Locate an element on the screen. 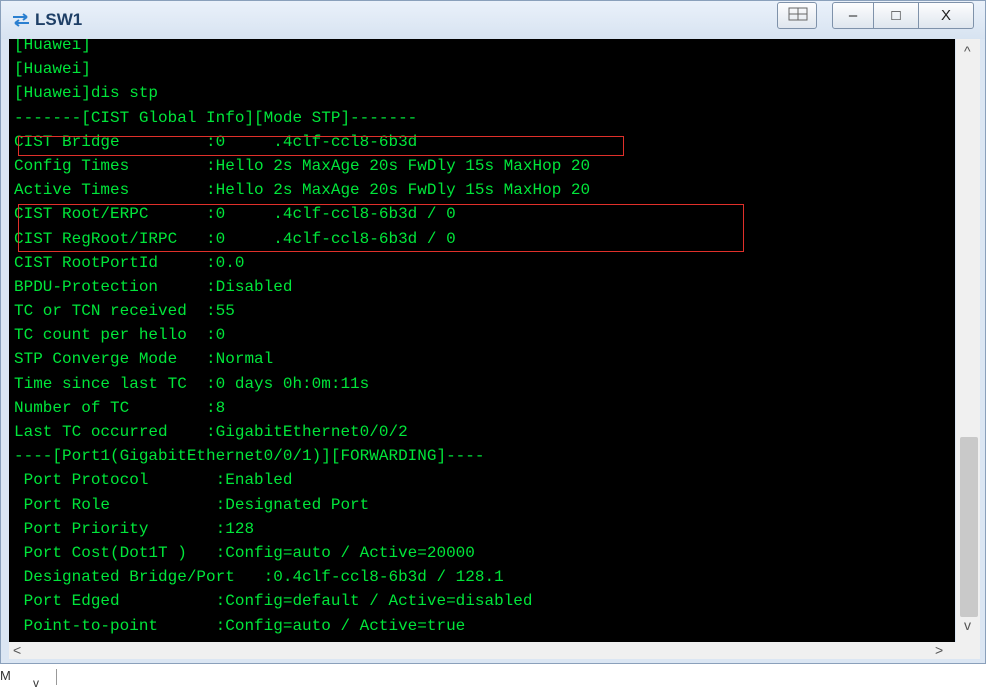  maximize-icon: □ is located at coordinates (896, 15).